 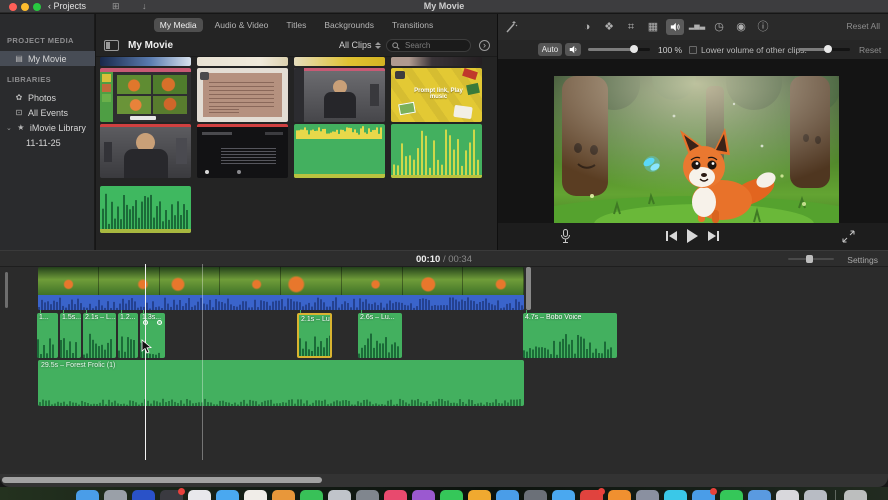 I want to click on mute-button, so click(x=573, y=49).